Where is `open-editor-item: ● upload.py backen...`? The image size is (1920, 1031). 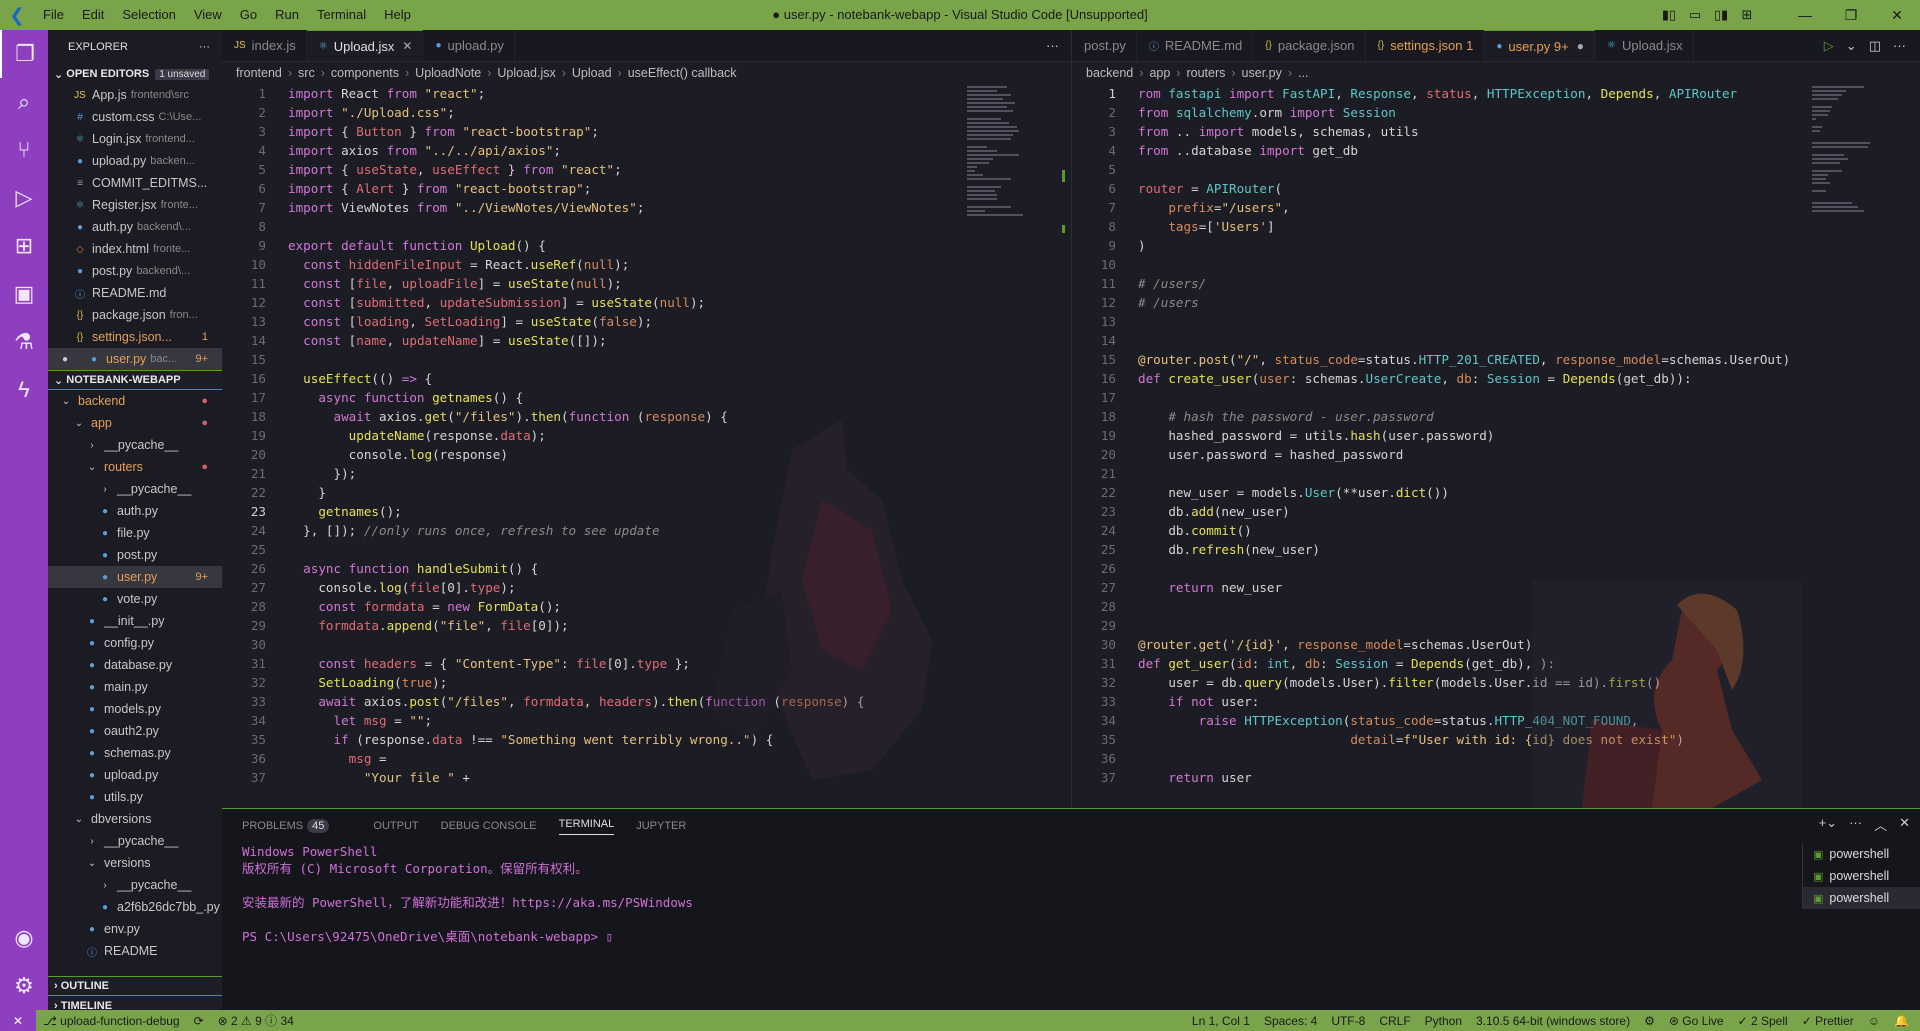
open-editor-item: ● upload.py backen... is located at coordinates (135, 161).